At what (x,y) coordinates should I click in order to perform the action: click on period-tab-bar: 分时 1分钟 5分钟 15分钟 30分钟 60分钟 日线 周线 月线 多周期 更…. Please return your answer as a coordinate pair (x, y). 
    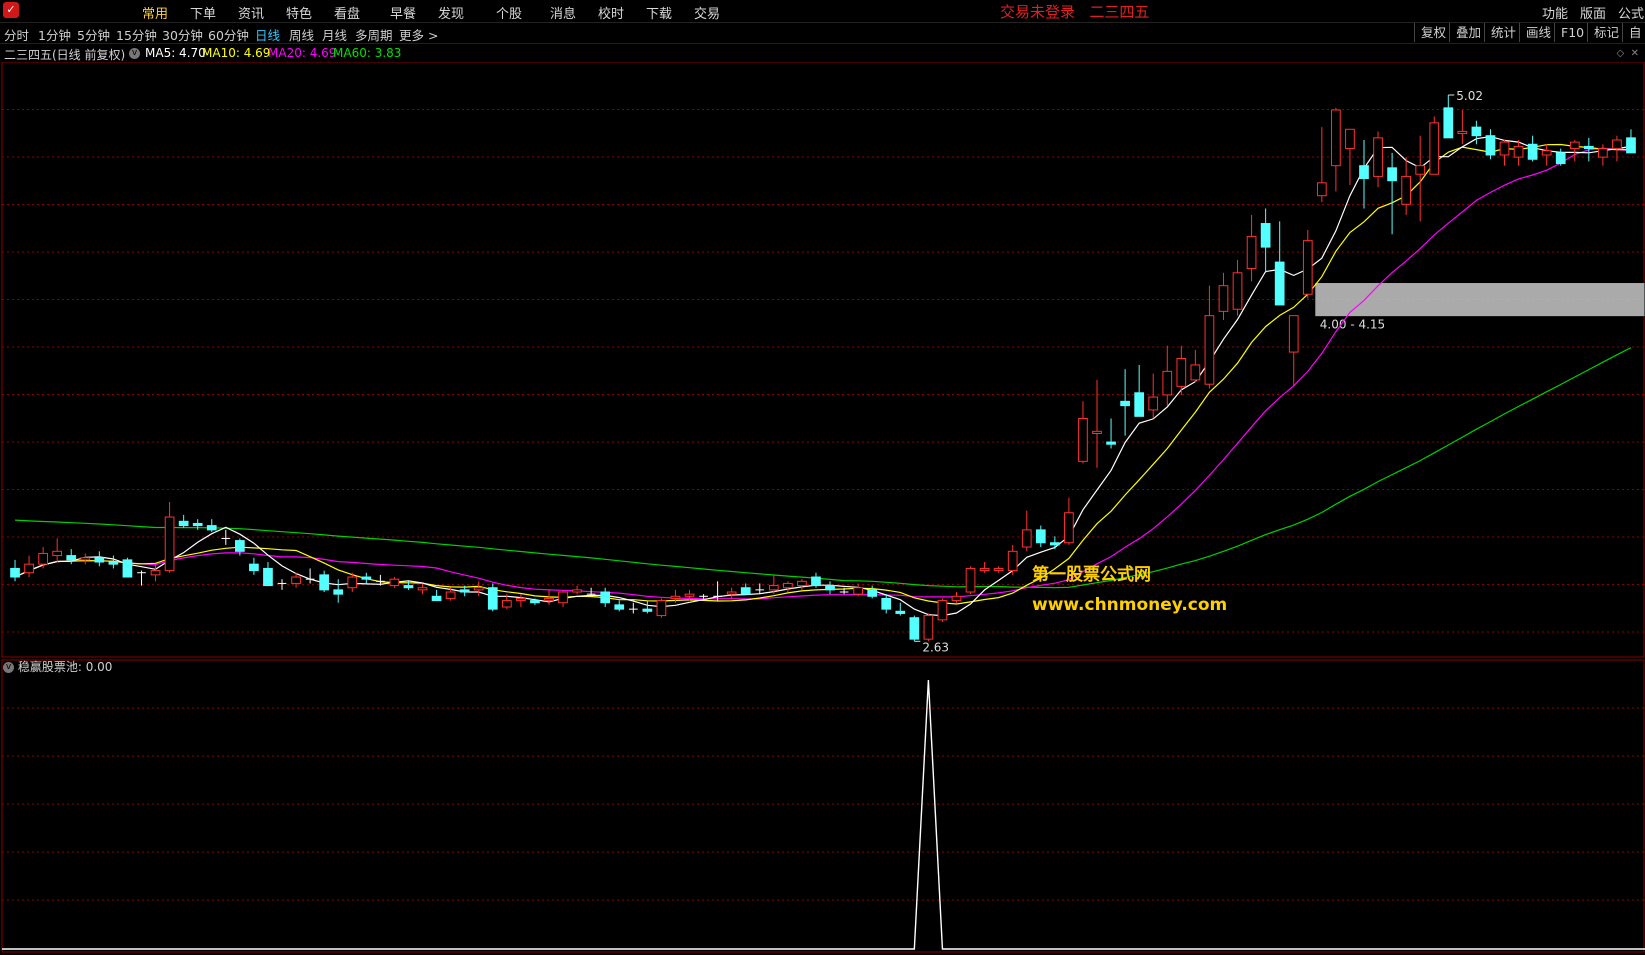
    Looking at the image, I should click on (822, 33).